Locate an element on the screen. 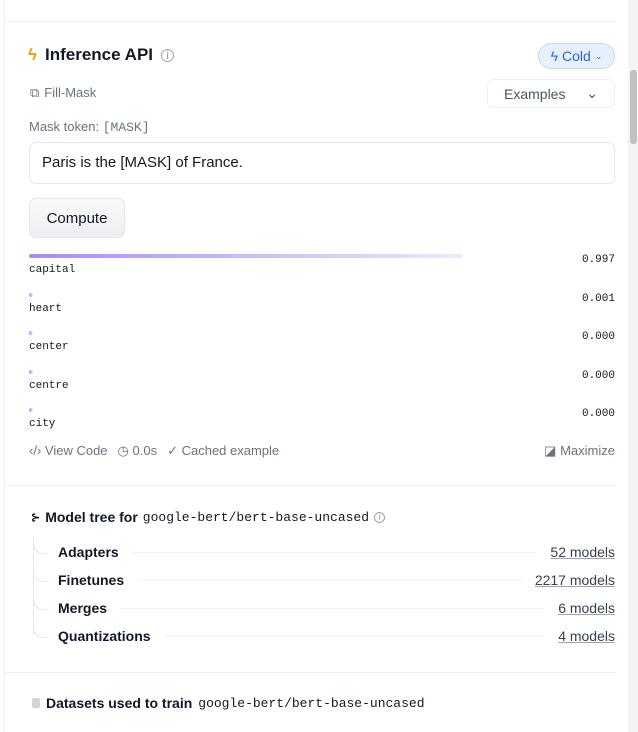 The height and width of the screenshot is (732, 638). model-count-link: 52 models is located at coordinates (582, 552).